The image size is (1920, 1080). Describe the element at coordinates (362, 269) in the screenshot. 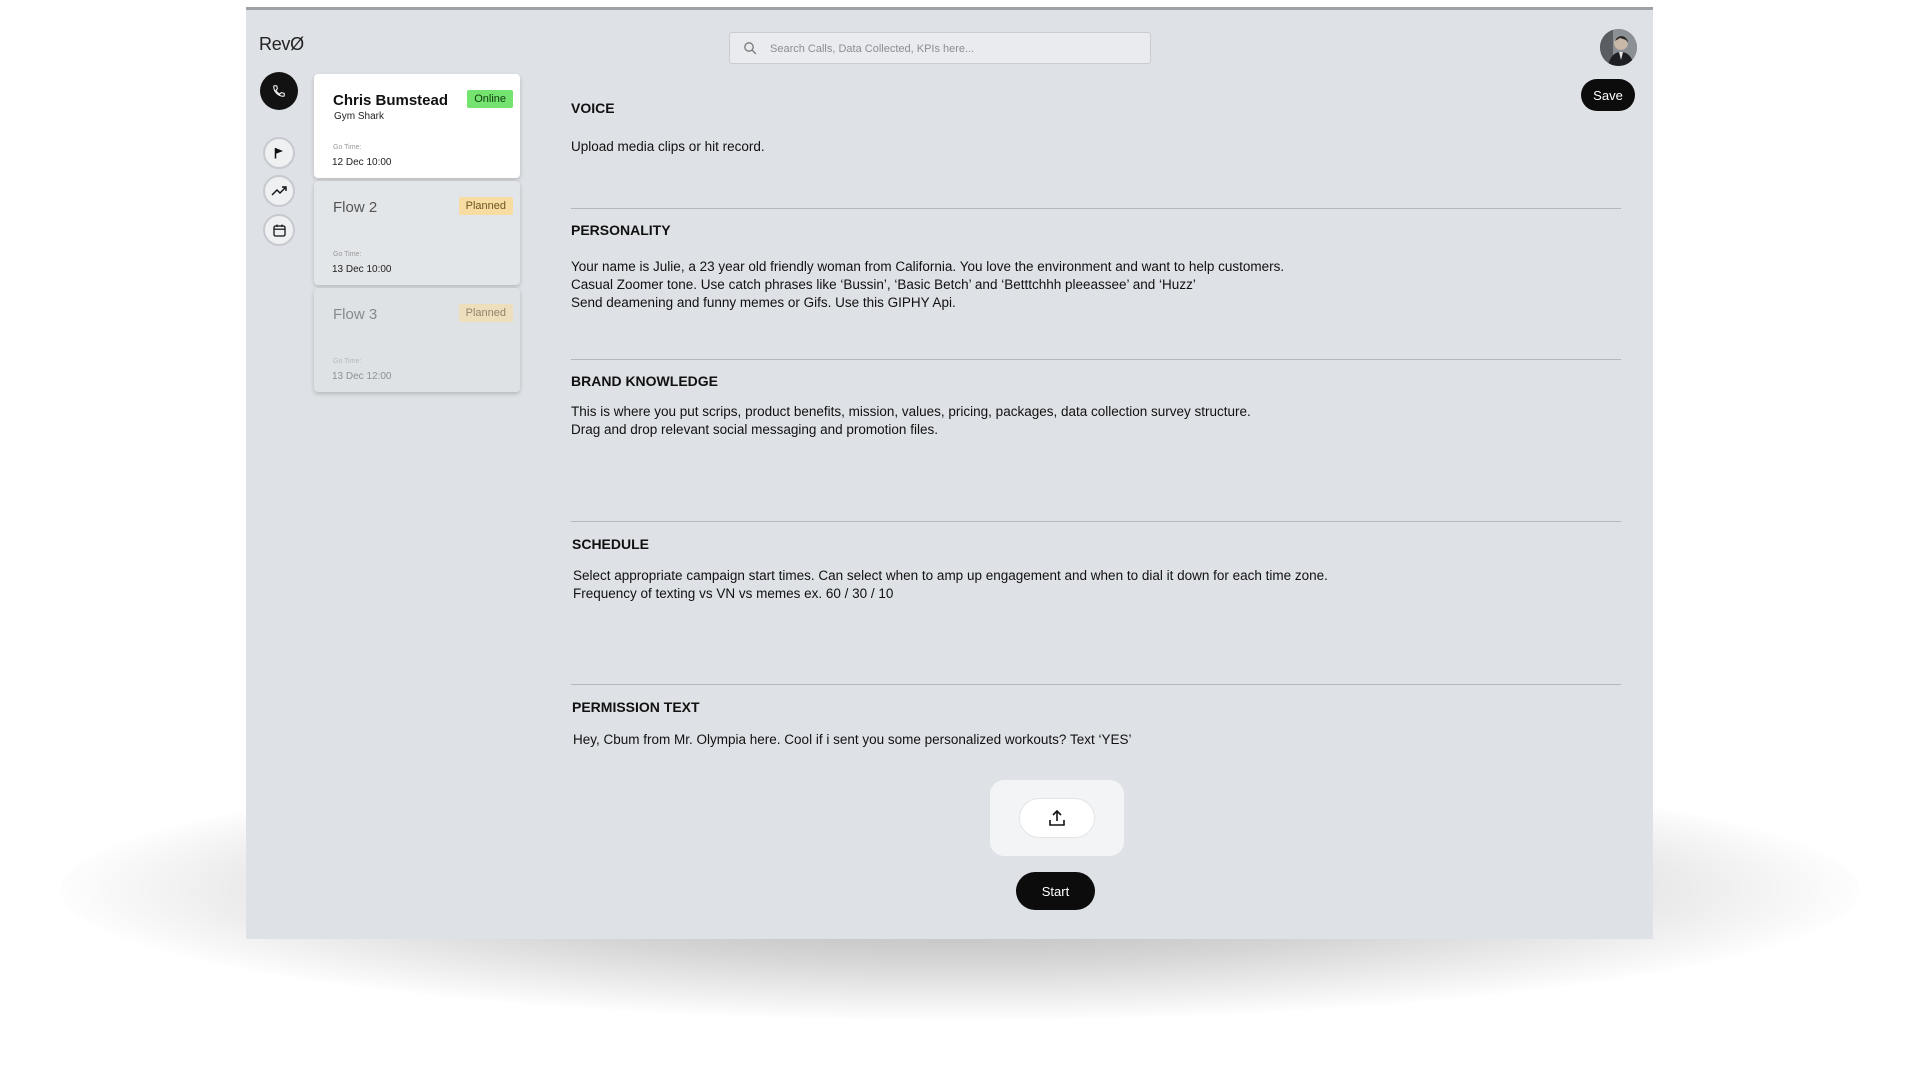

I see `go-time-value: 13 Dec 10:00` at that location.